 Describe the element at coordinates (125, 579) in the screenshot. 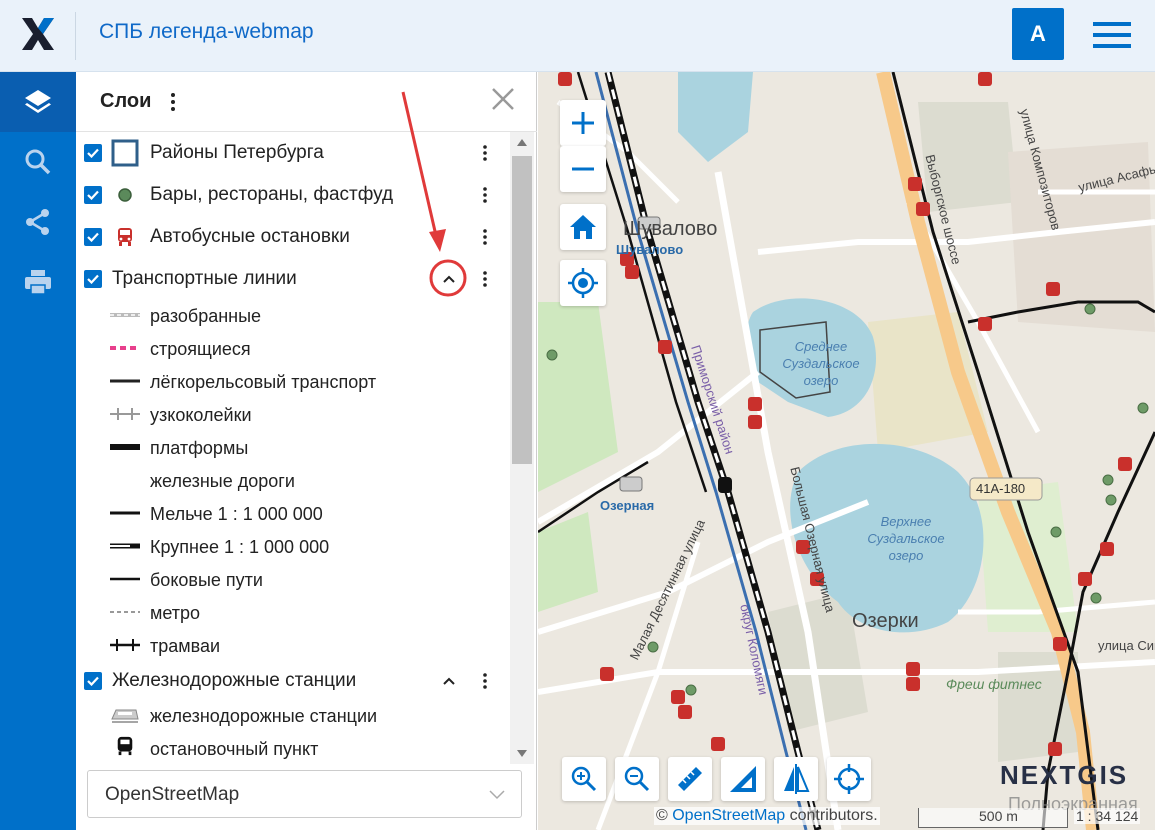

I see `legend-symbol-sidings` at that location.